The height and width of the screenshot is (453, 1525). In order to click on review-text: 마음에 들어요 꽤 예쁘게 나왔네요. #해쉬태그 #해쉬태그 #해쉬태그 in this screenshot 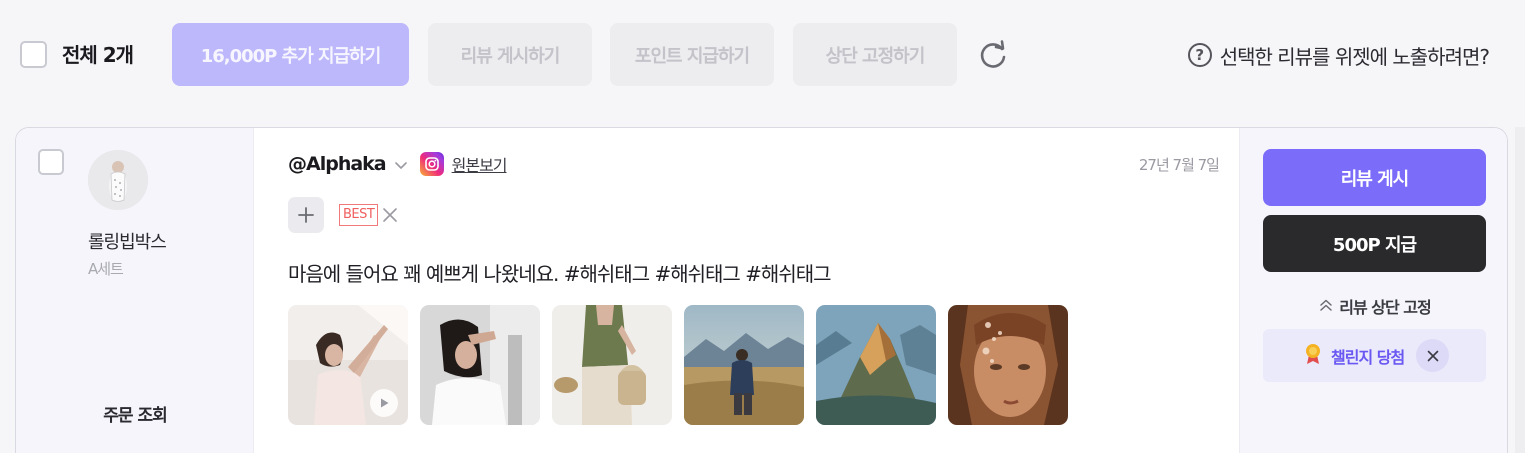, I will do `click(560, 274)`.